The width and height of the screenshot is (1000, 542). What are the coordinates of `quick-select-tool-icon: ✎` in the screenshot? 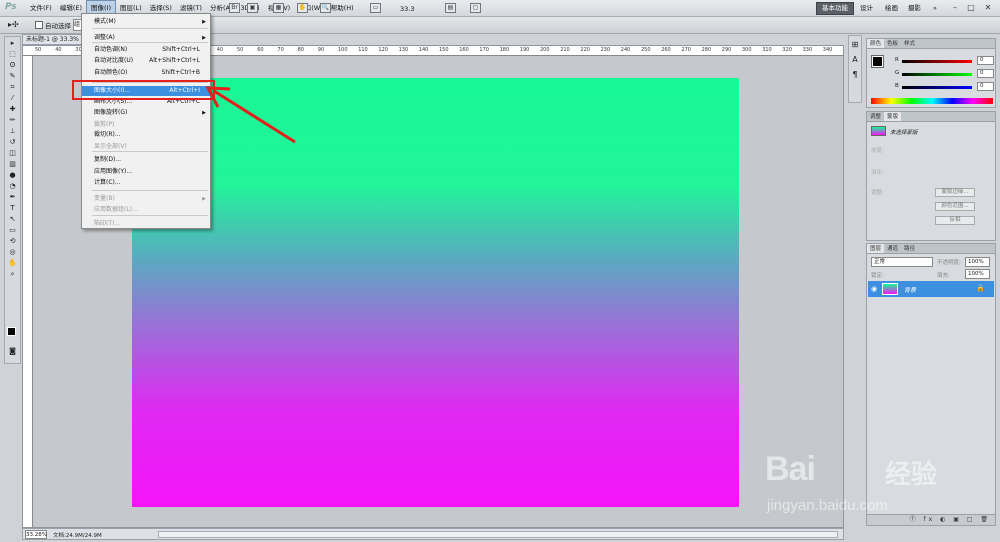 It's located at (12, 76).